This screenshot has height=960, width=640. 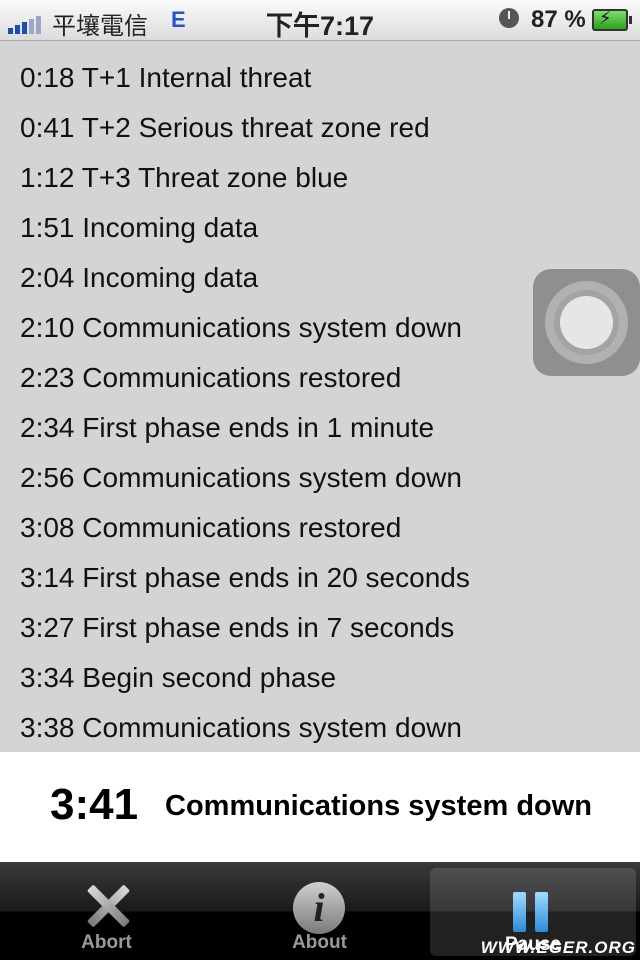 I want to click on tab-abort: Abort, so click(x=106, y=911).